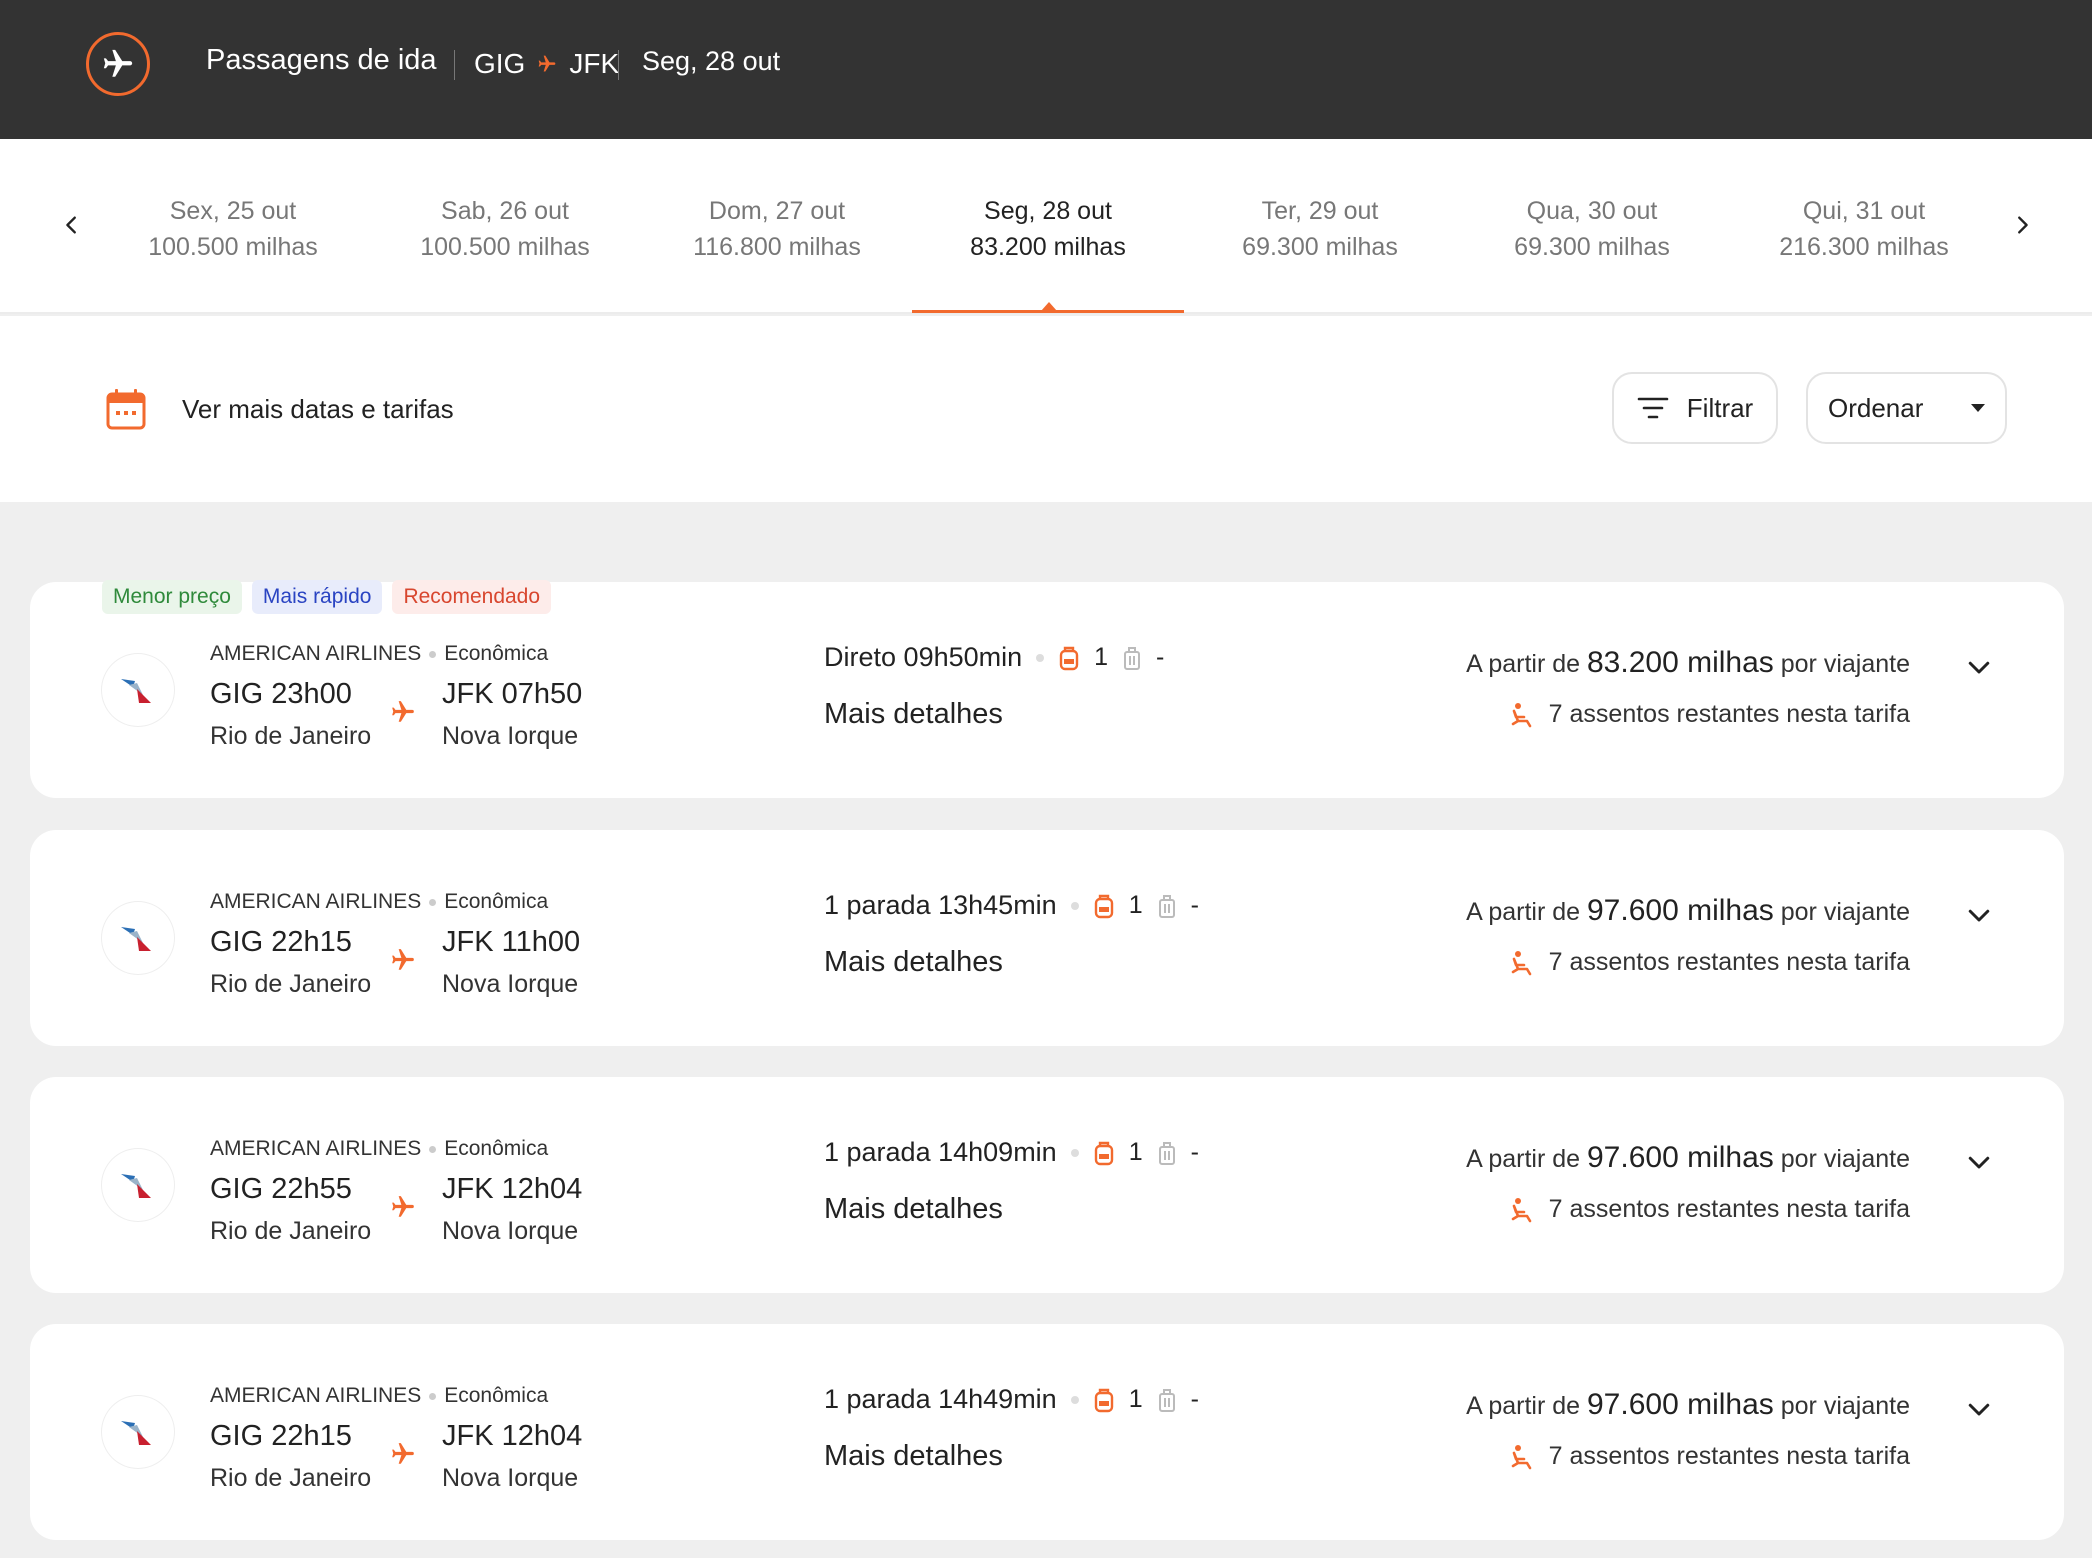  Describe the element at coordinates (1653, 408) in the screenshot. I see `filter-icon` at that location.